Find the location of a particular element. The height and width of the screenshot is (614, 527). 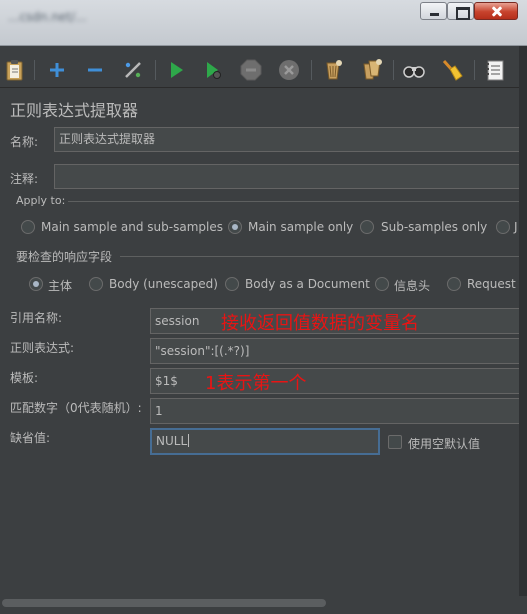

stop-icon is located at coordinates (251, 70).